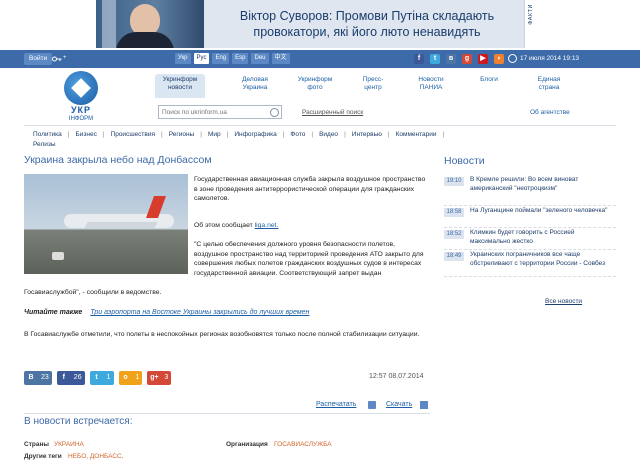 The height and width of the screenshot is (476, 640). Describe the element at coordinates (214, 134) in the screenshot. I see `cat-world: Мир` at that location.